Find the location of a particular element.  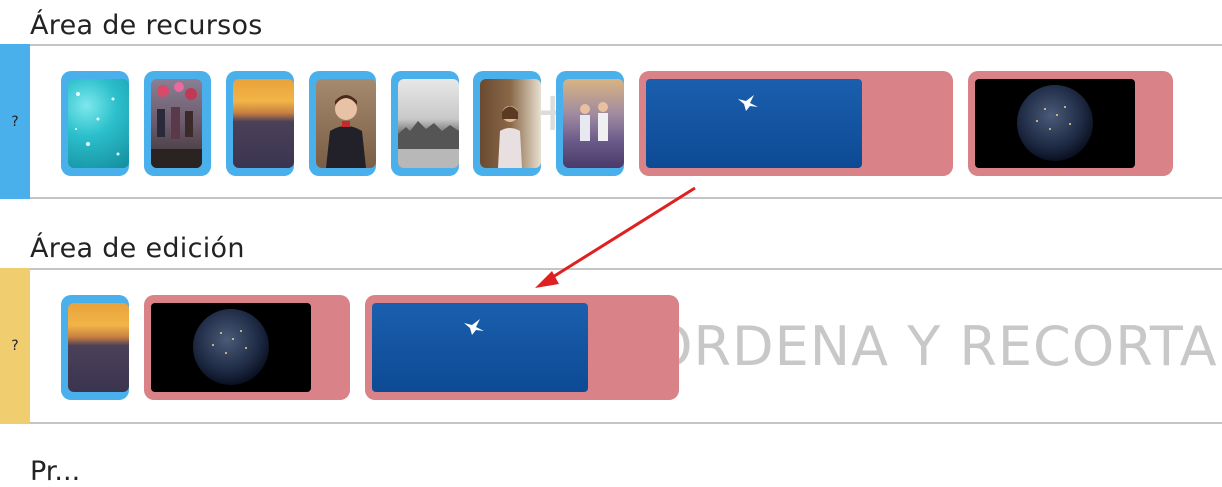

sparkles-icon is located at coordinates (97, 124).